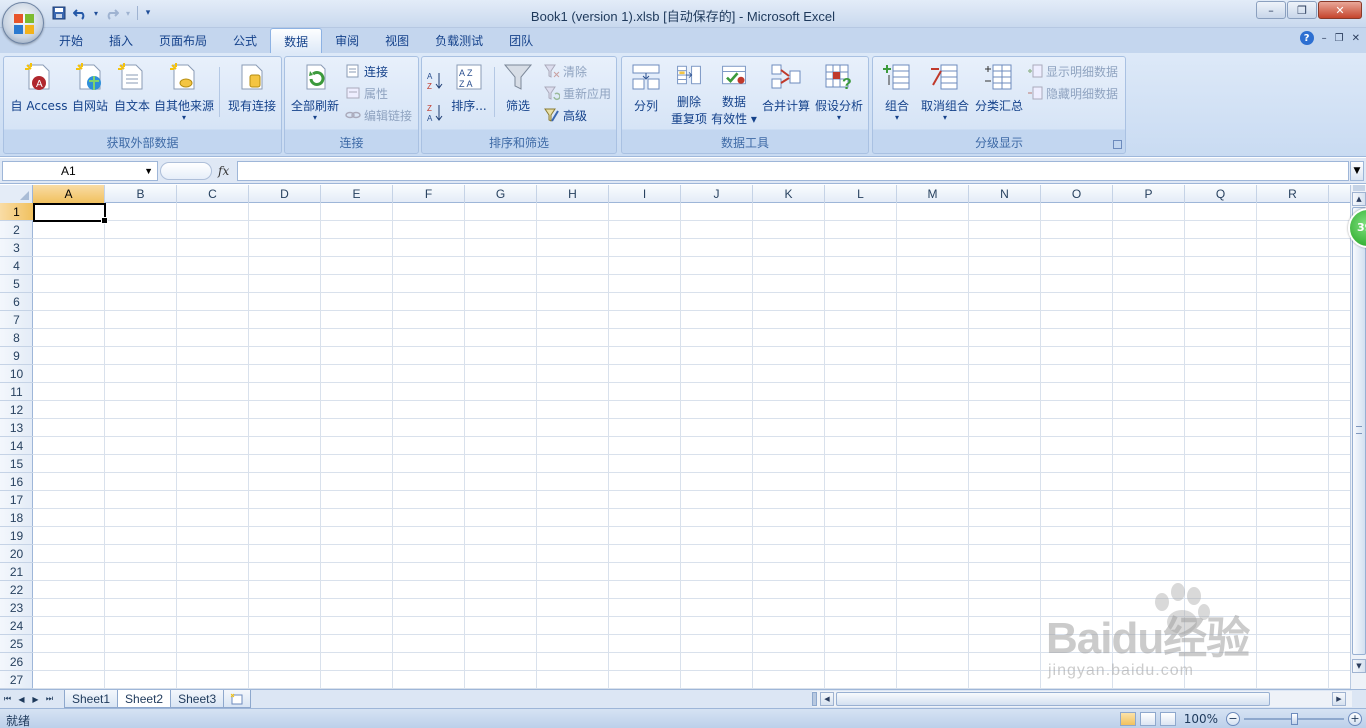 The image size is (1366, 728). What do you see at coordinates (7, 699) in the screenshot?
I see `first-sheet-icon: ⏮` at bounding box center [7, 699].